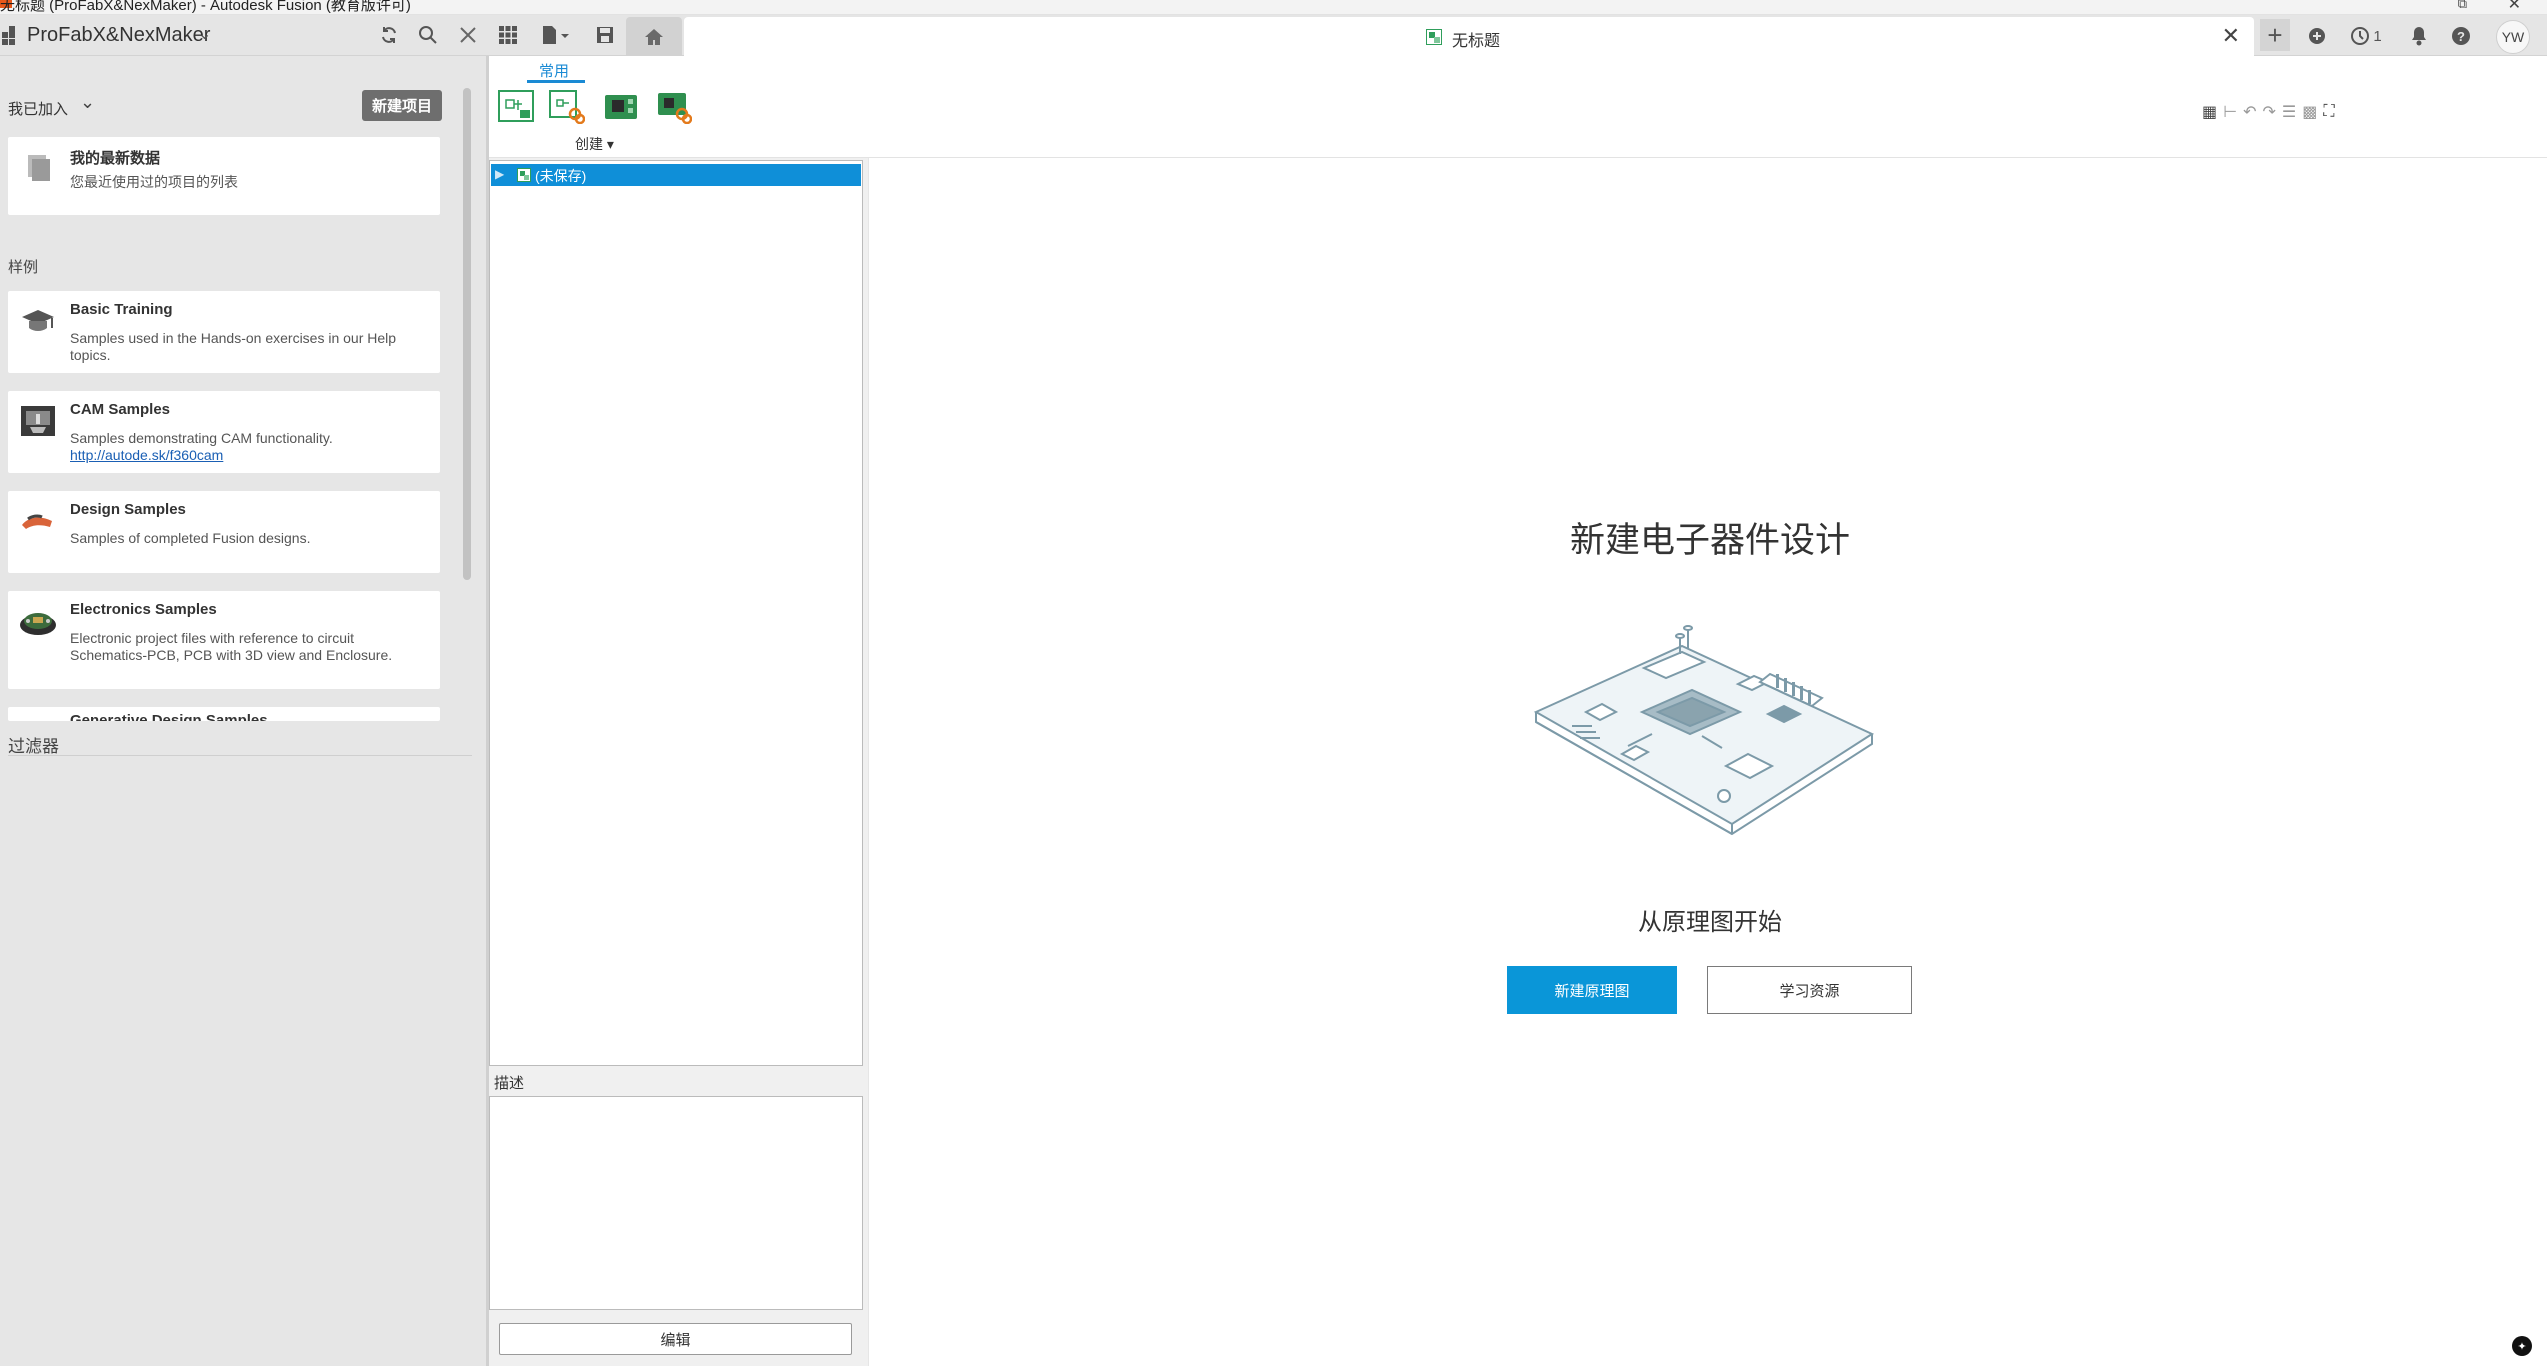  What do you see at coordinates (509, 1083) in the screenshot?
I see `description-heading: 描述` at bounding box center [509, 1083].